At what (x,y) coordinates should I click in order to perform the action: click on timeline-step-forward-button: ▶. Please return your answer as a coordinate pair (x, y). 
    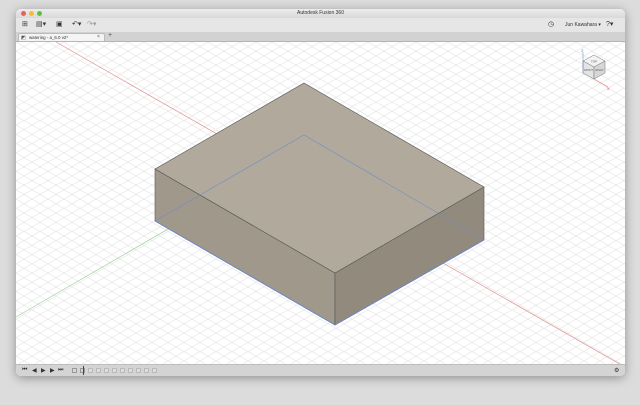
    Looking at the image, I should click on (52, 370).